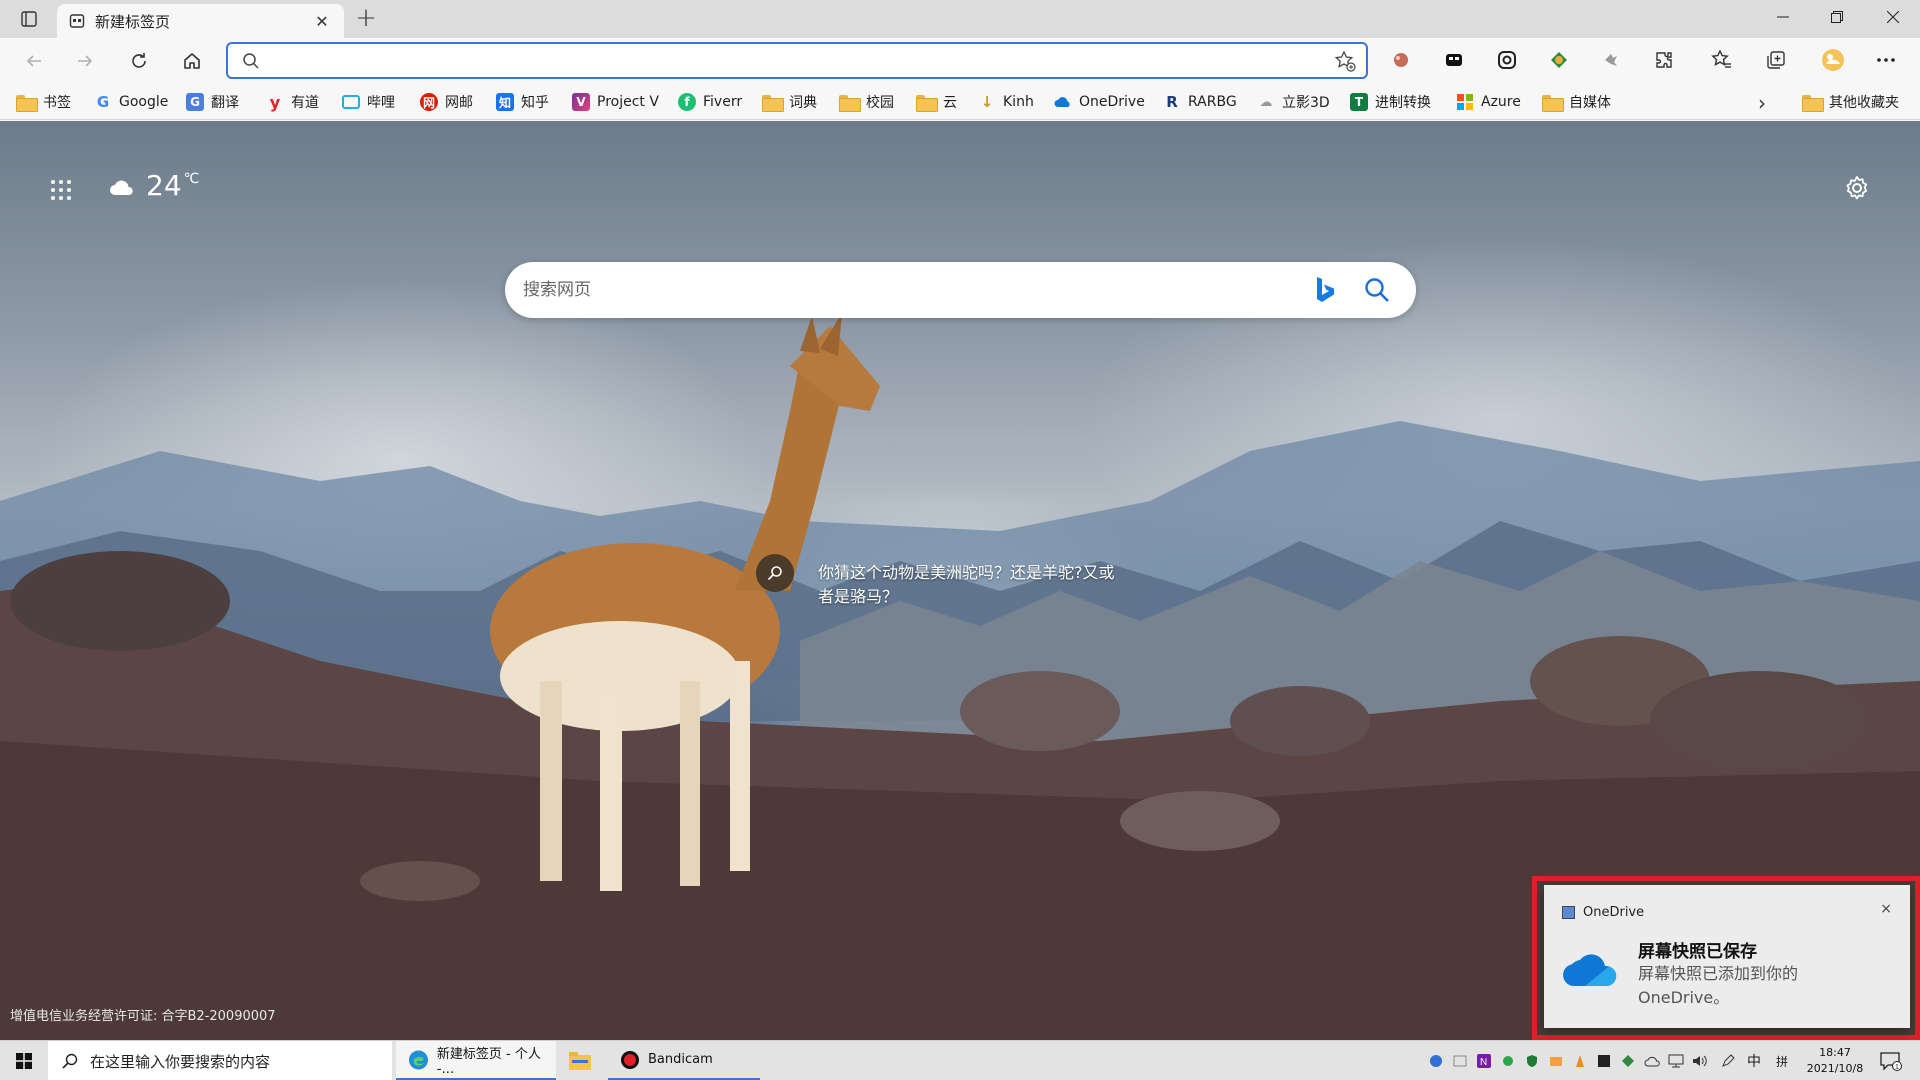 This screenshot has width=1920, height=1080. I want to click on extension-5-icon, so click(1611, 60).